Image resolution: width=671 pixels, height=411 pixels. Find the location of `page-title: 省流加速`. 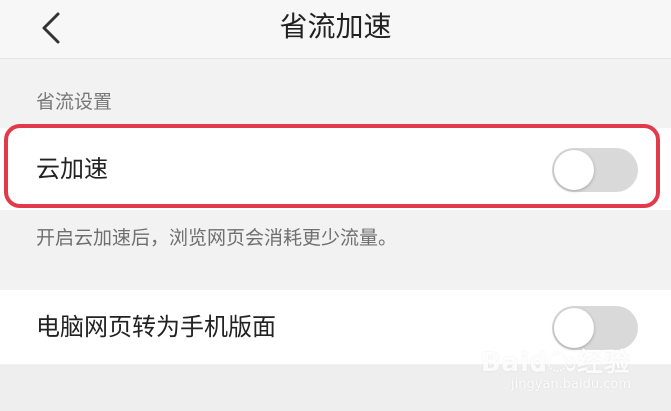

page-title: 省流加速 is located at coordinates (335, 26).